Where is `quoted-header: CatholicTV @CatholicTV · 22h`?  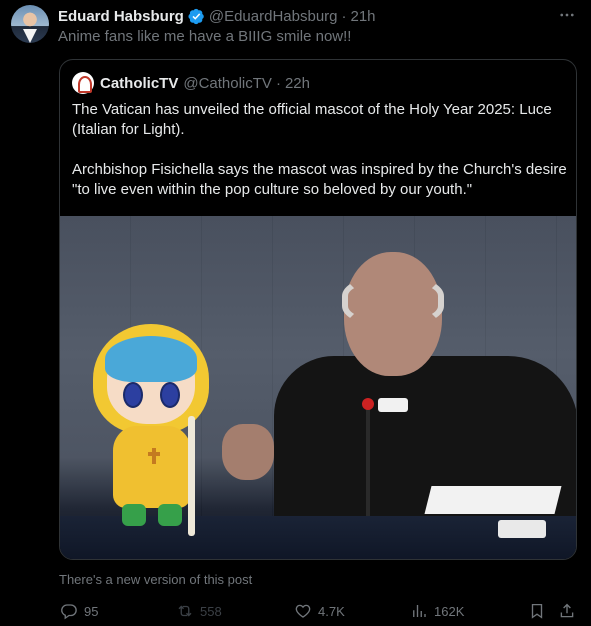
quoted-header: CatholicTV @CatholicTV · 22h is located at coordinates (191, 83).